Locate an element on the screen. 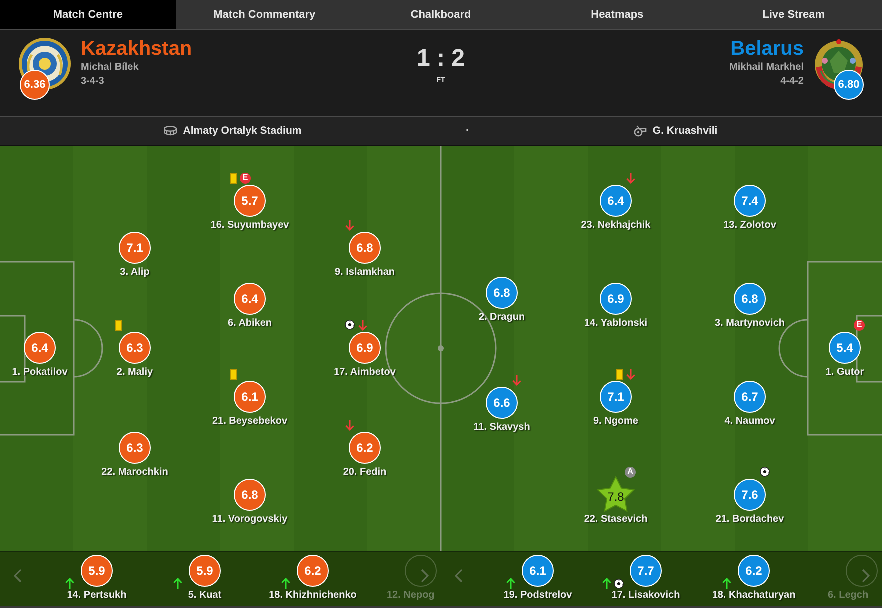  player-name: 22. Stasevich is located at coordinates (616, 520).